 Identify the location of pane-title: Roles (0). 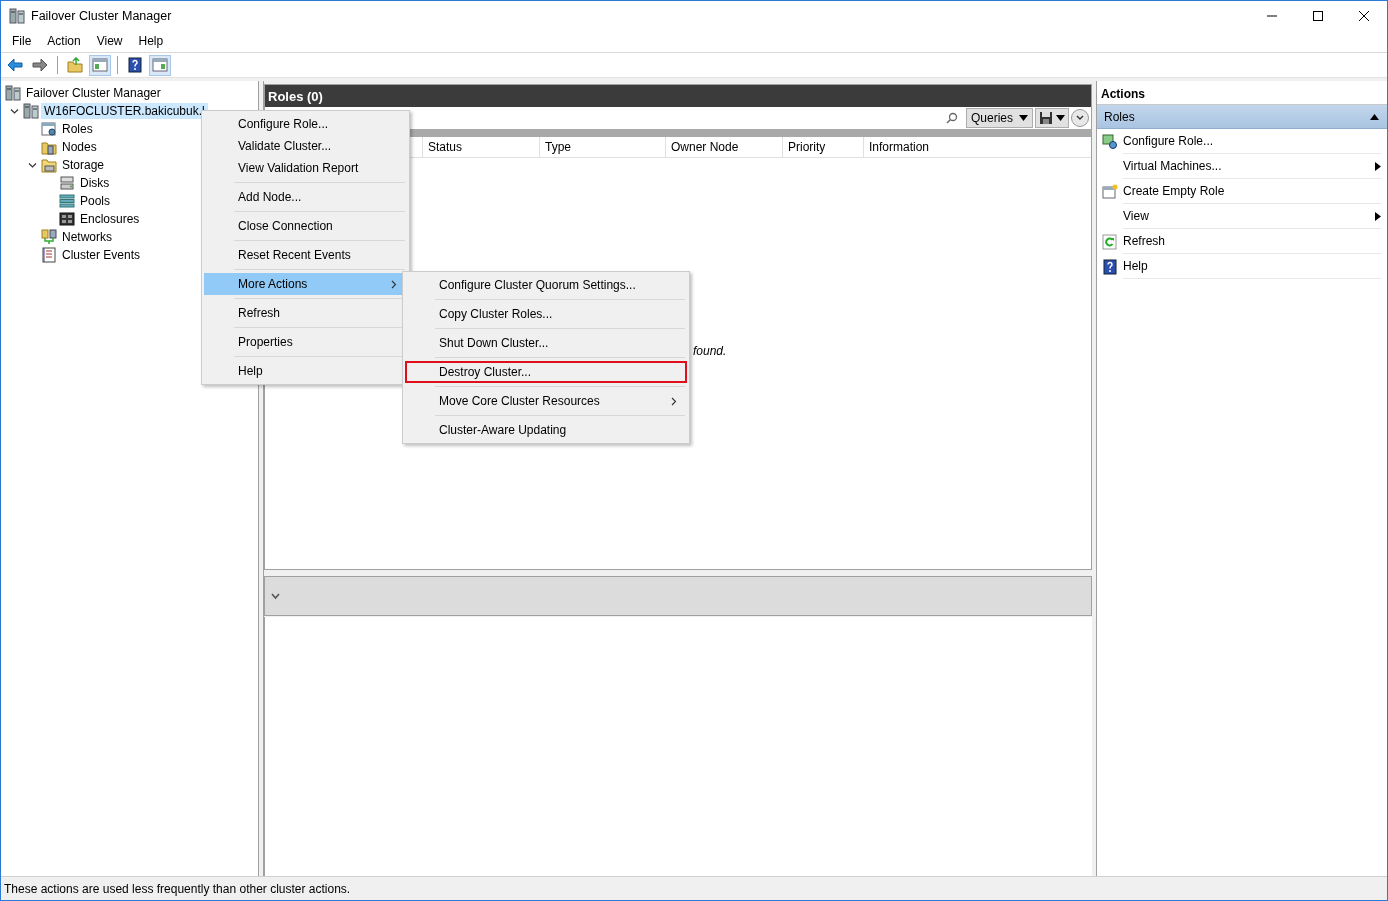
(678, 96).